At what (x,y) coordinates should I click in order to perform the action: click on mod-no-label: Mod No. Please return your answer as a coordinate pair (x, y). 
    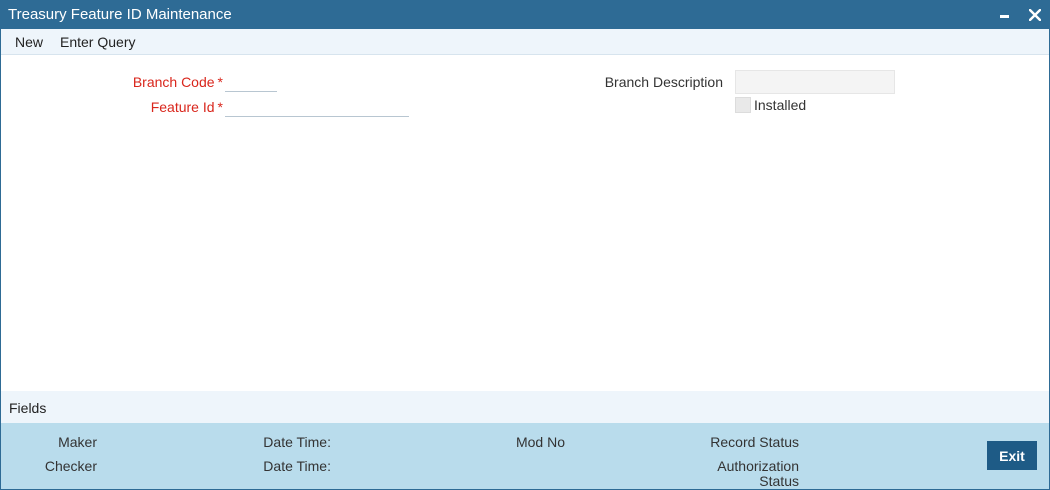
    Looking at the image, I should click on (540, 442).